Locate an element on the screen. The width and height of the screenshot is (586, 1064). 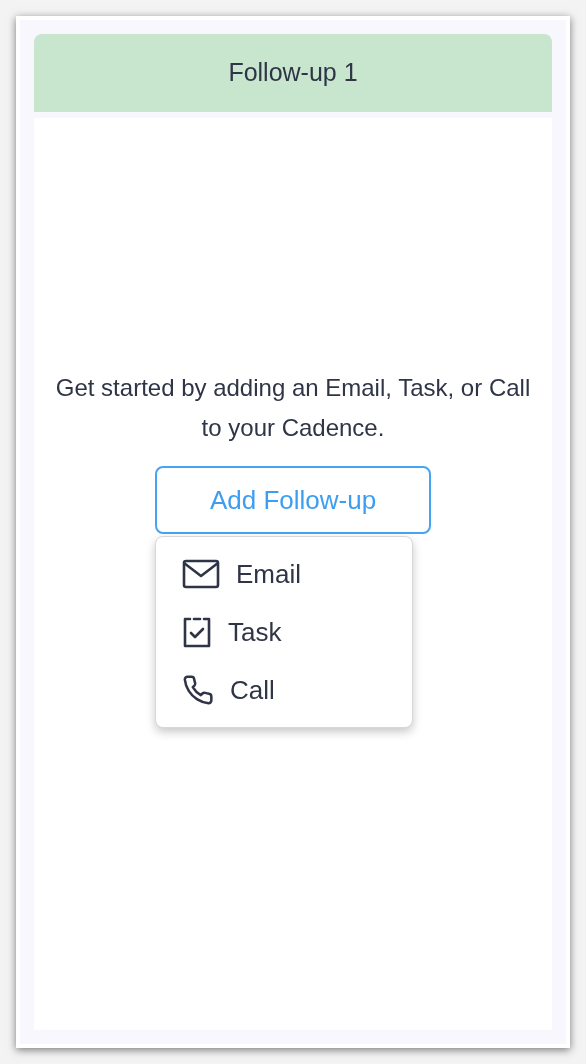
card-title: Follow-up 1 is located at coordinates (293, 73).